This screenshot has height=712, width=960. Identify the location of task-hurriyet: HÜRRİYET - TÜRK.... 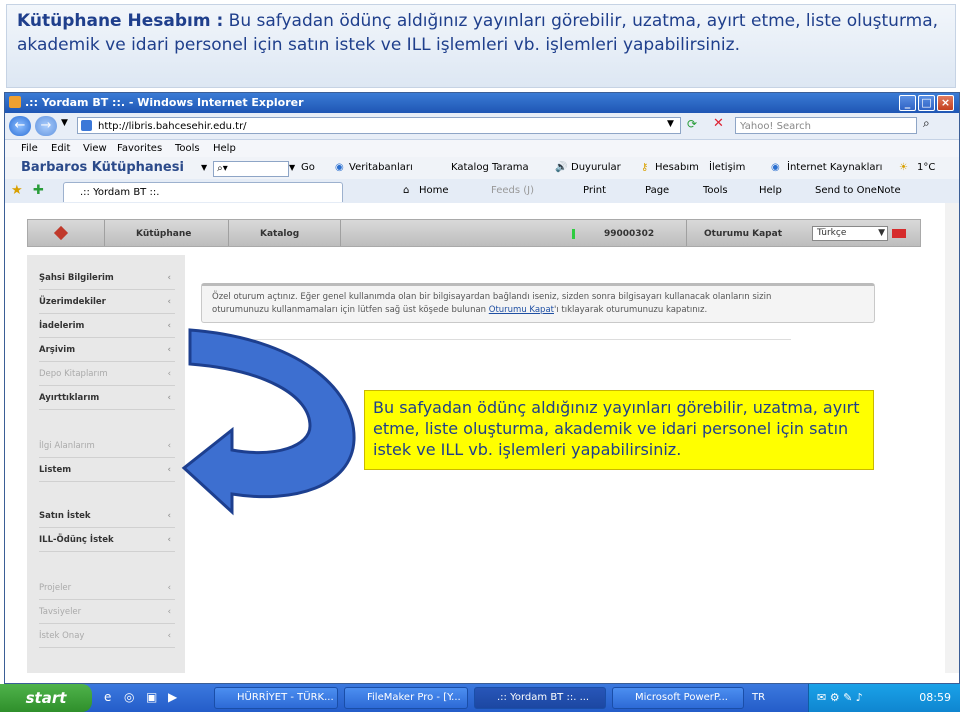
(276, 698).